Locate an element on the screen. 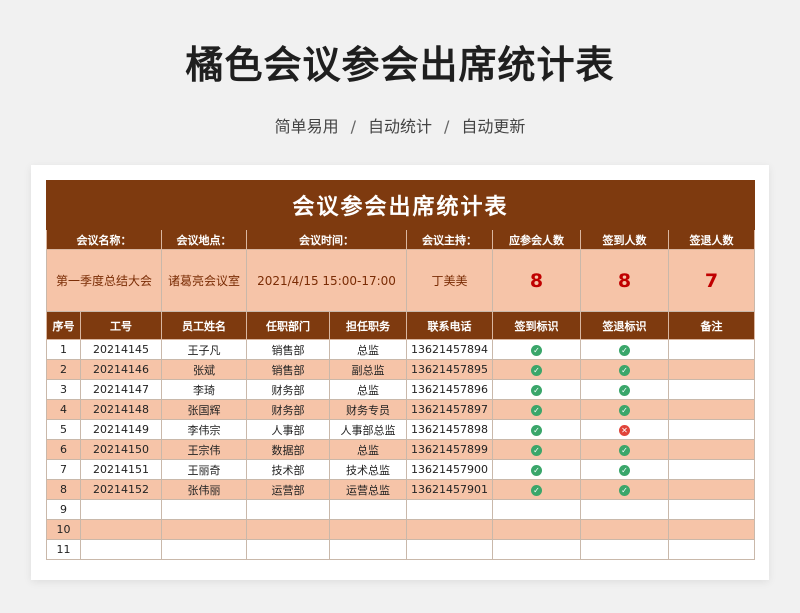 This screenshot has height=613, width=800. sign-out-cell: ✕ is located at coordinates (624, 429).